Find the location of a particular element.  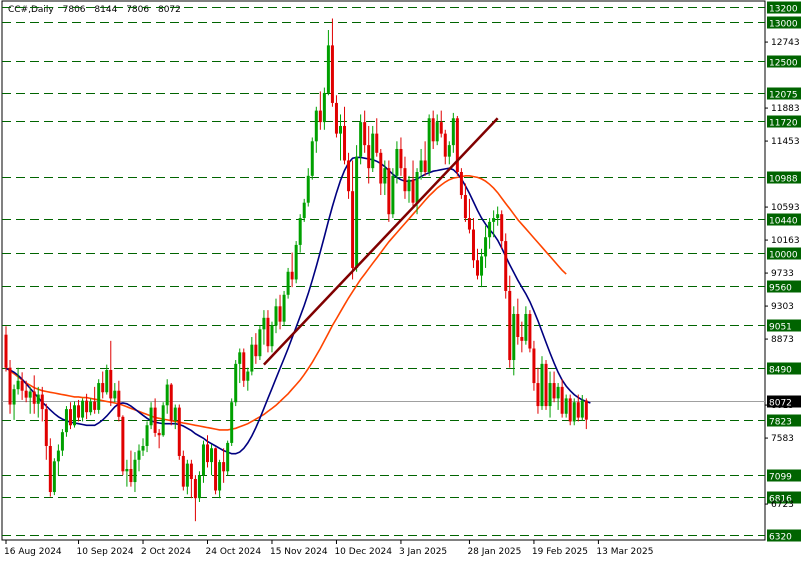

level-label: 12075 is located at coordinates (783, 96).